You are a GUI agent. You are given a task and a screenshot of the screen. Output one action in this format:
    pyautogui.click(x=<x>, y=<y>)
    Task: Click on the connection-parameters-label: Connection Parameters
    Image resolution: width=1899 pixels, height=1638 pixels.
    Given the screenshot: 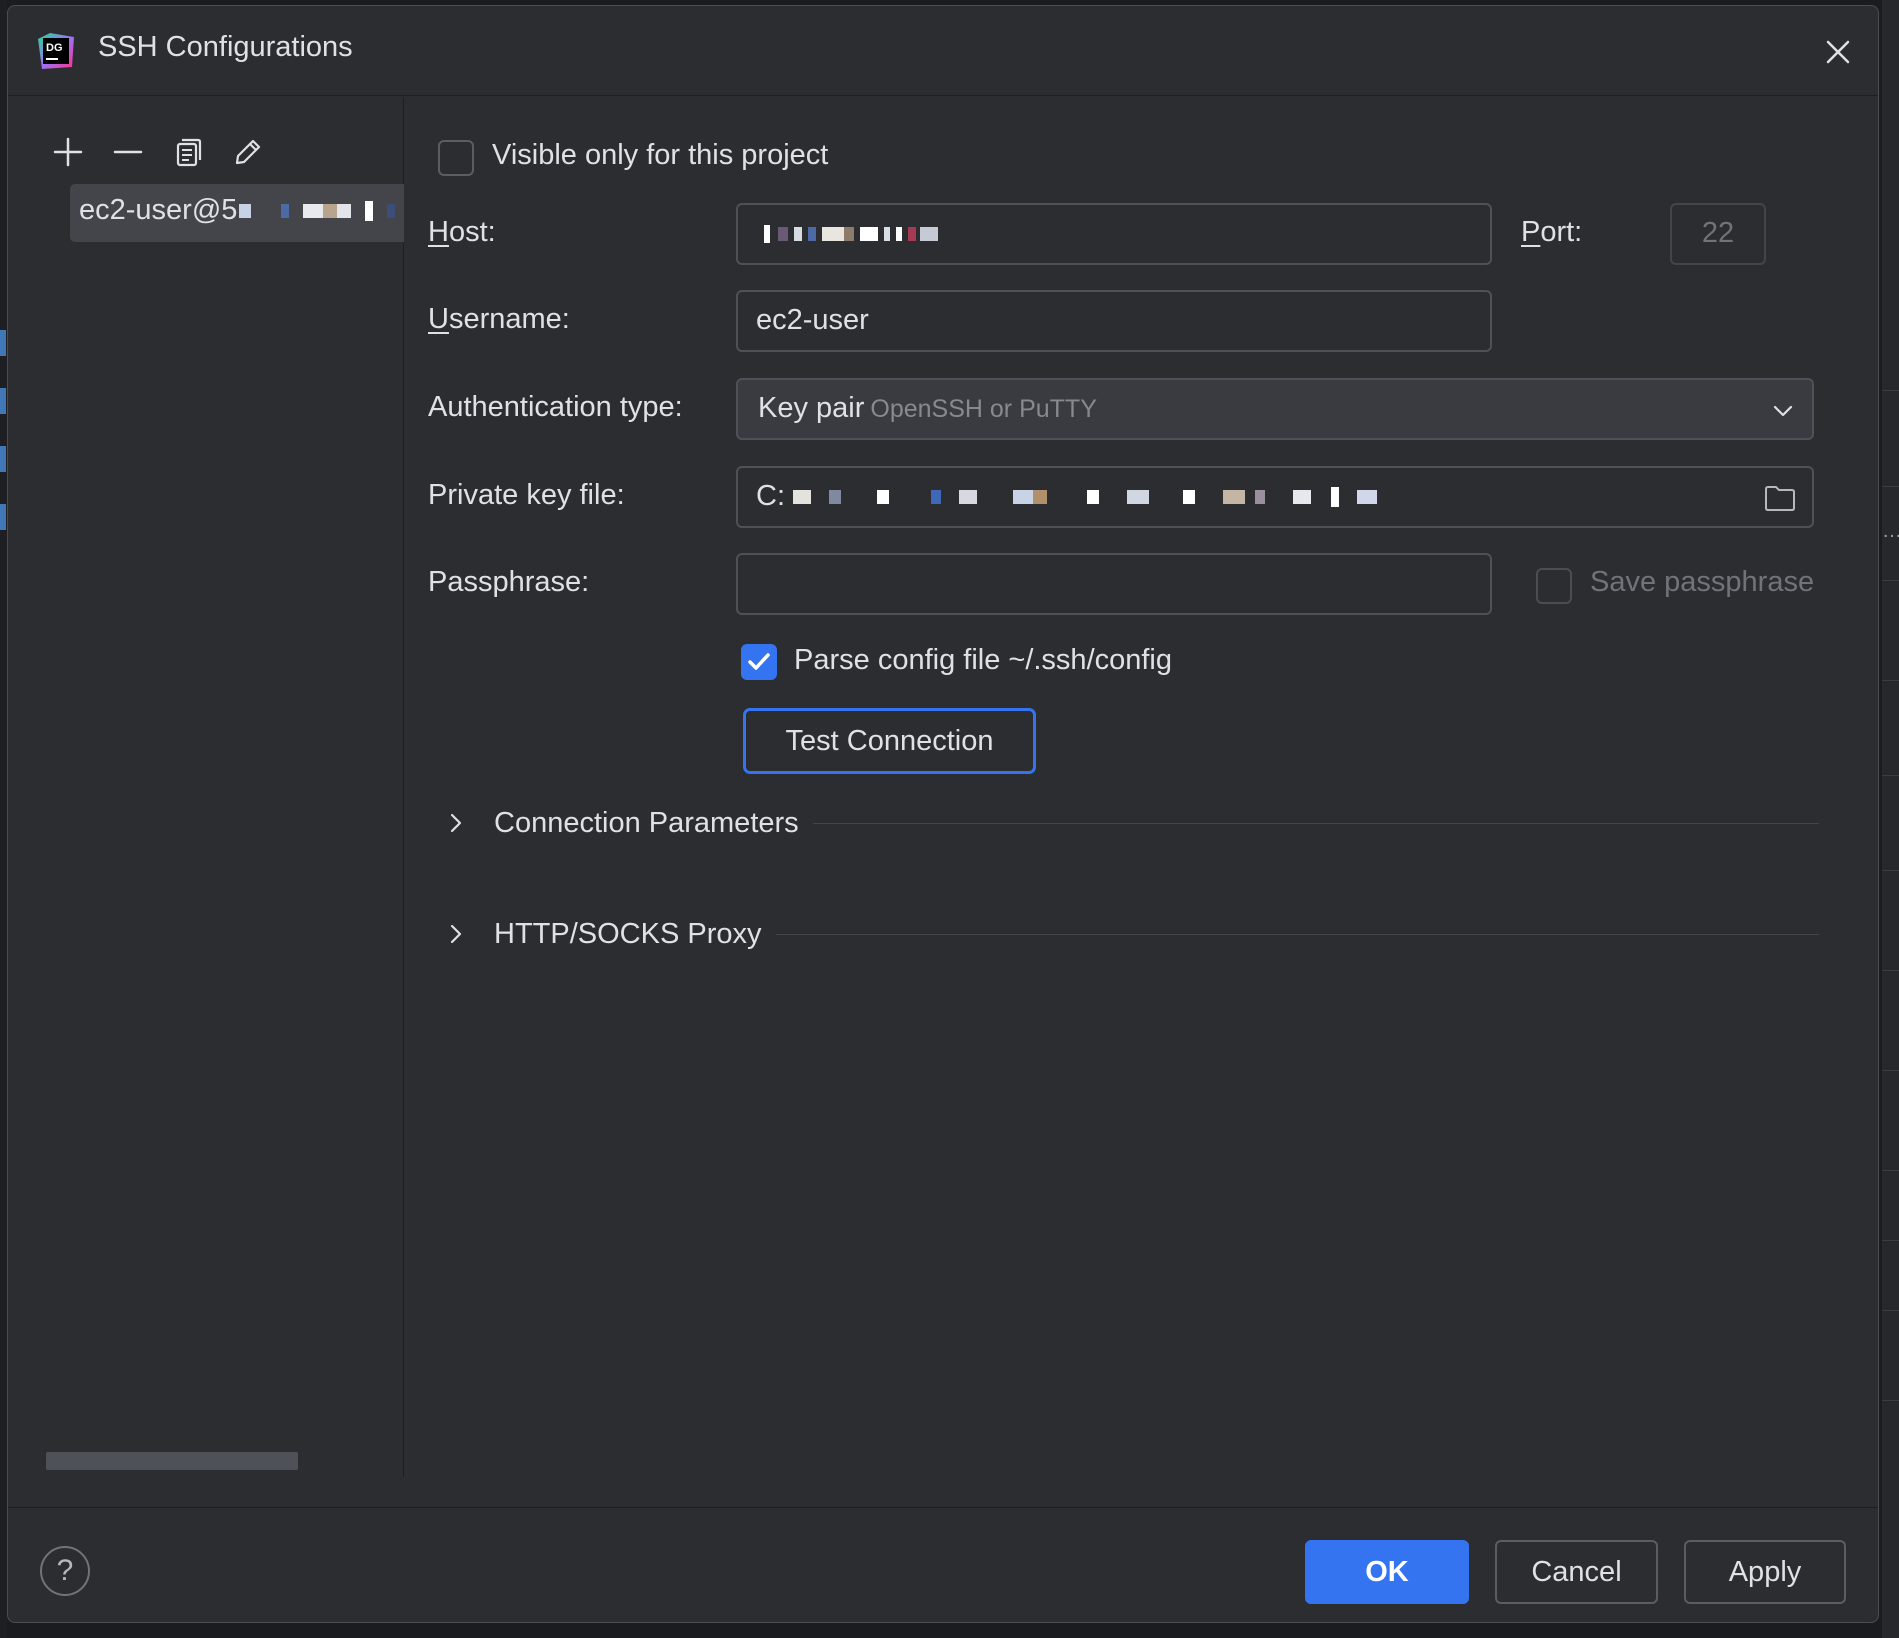 What is the action you would take?
    pyautogui.click(x=646, y=822)
    